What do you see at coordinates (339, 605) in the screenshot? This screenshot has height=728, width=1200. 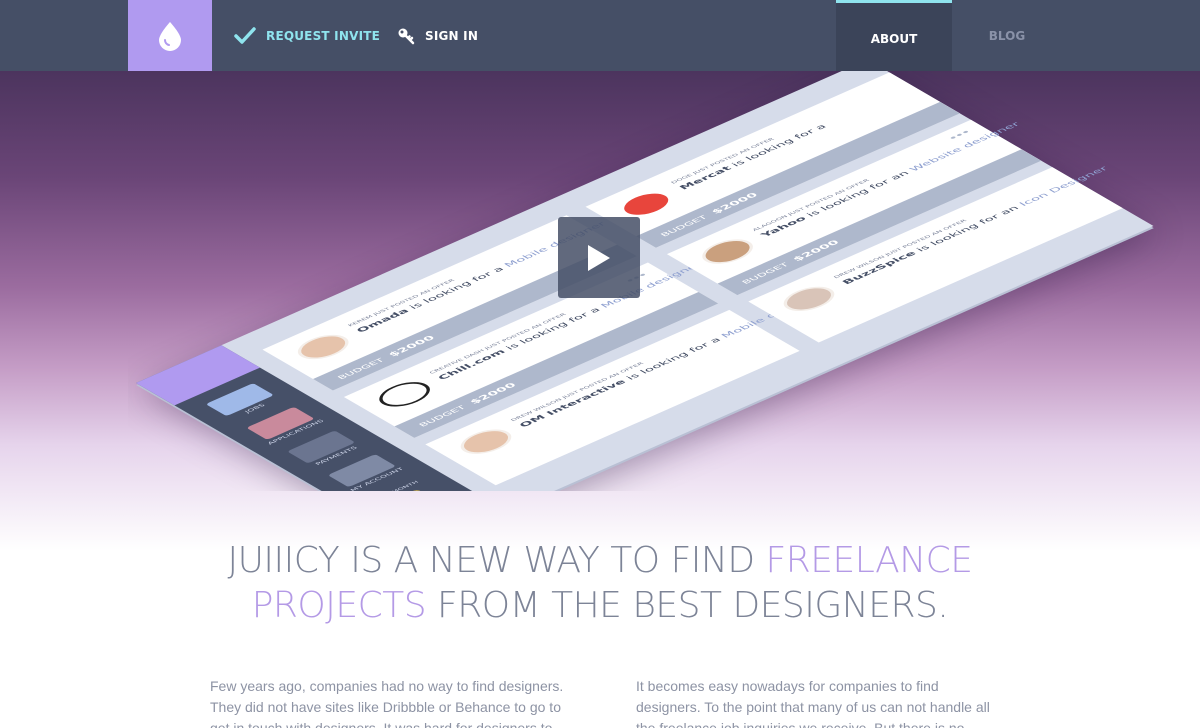 I see `headline-accent2: PROJECTS` at bounding box center [339, 605].